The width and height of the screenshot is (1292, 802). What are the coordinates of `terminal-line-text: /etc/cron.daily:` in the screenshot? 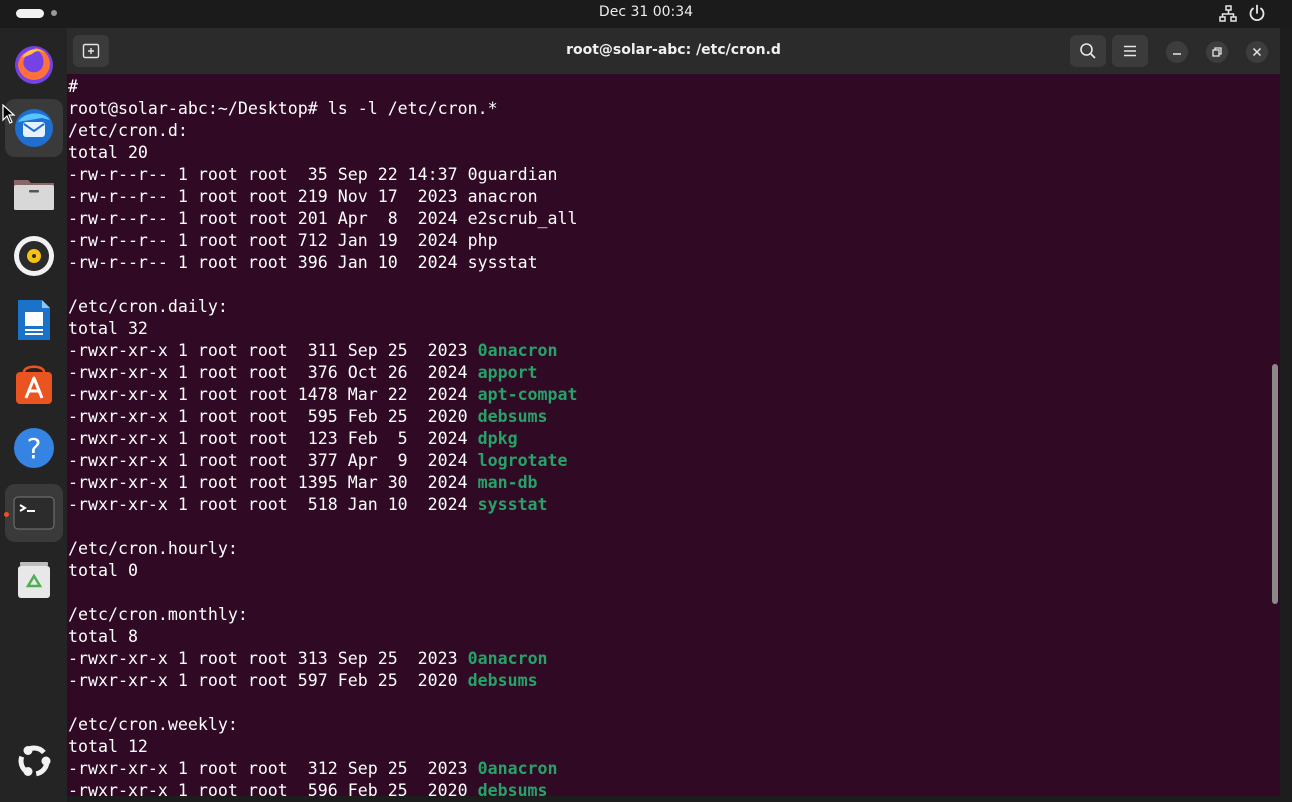 It's located at (148, 306).